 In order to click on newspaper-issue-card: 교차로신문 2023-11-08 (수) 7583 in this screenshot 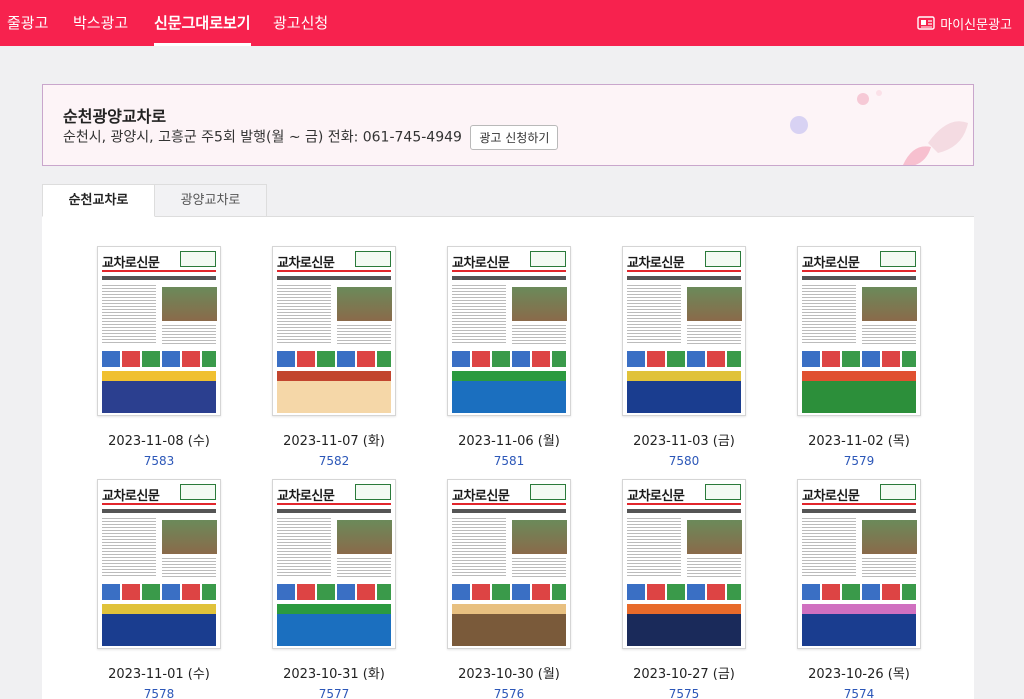, I will do `click(159, 357)`.